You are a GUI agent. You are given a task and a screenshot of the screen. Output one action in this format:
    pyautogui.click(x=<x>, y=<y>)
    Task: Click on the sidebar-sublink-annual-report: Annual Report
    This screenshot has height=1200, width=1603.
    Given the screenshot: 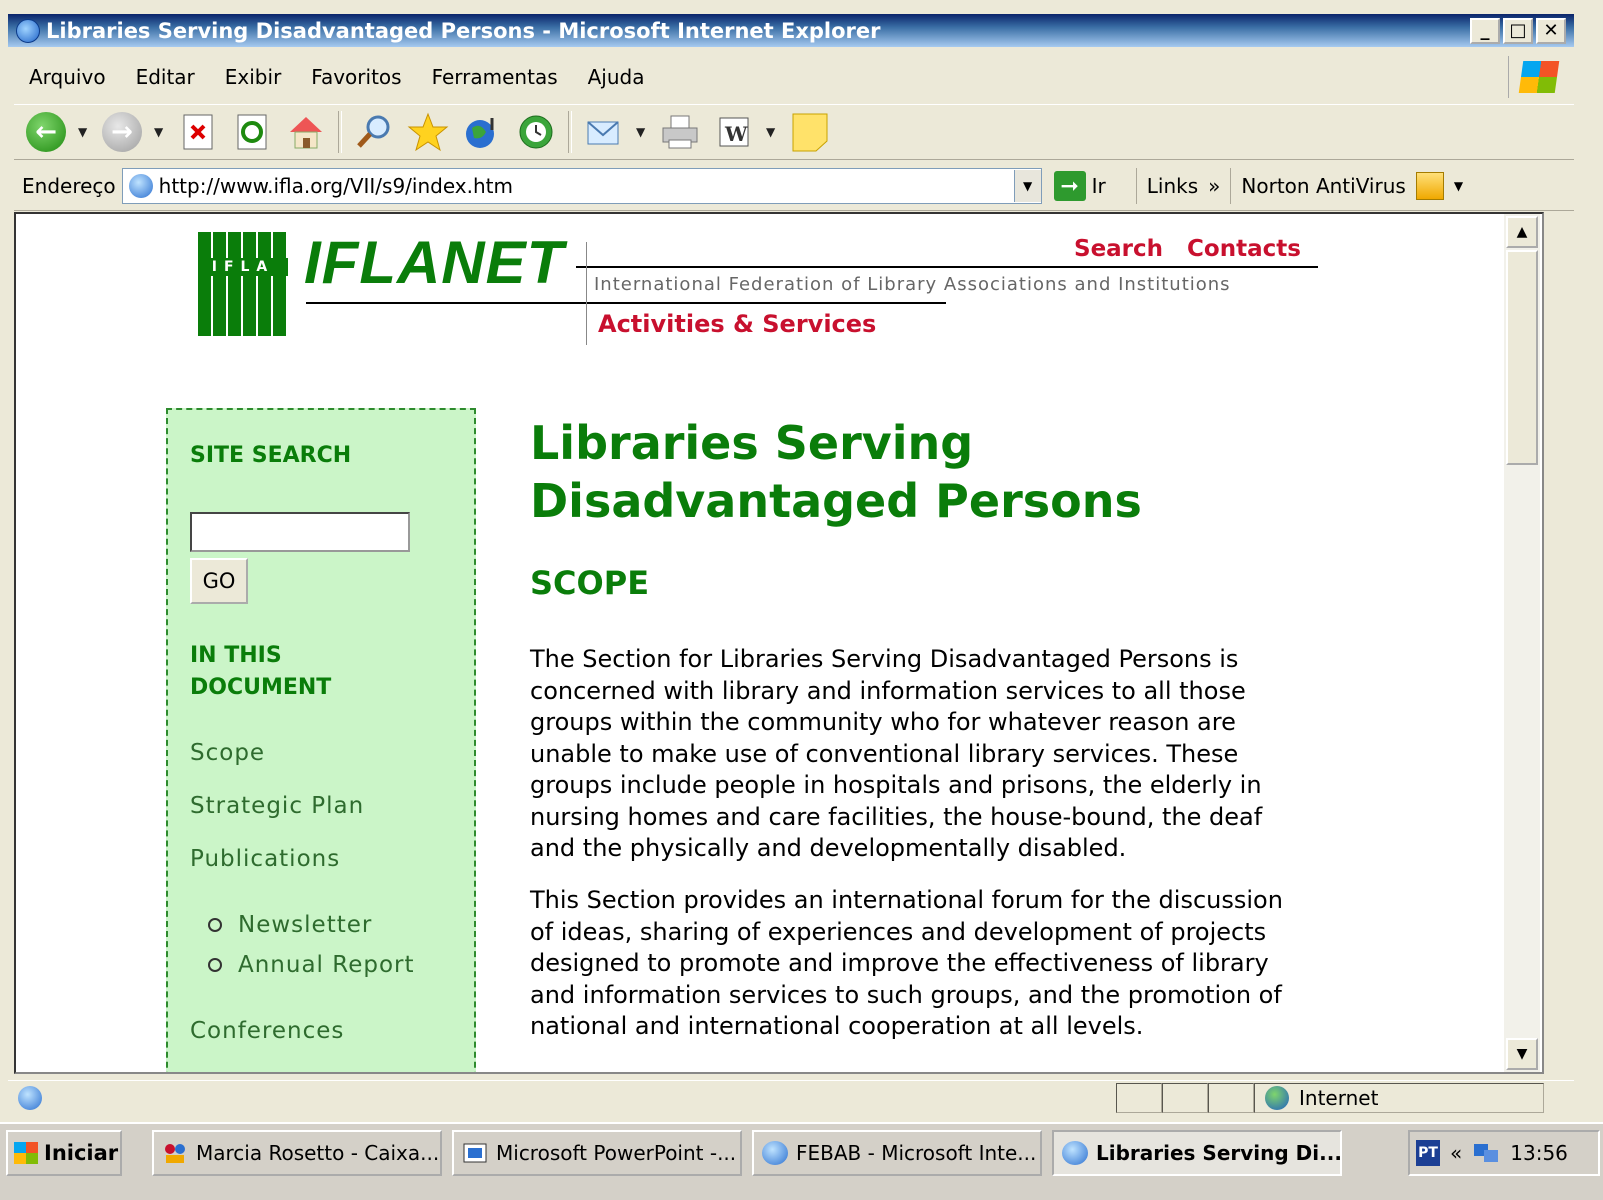 What is the action you would take?
    pyautogui.click(x=311, y=965)
    